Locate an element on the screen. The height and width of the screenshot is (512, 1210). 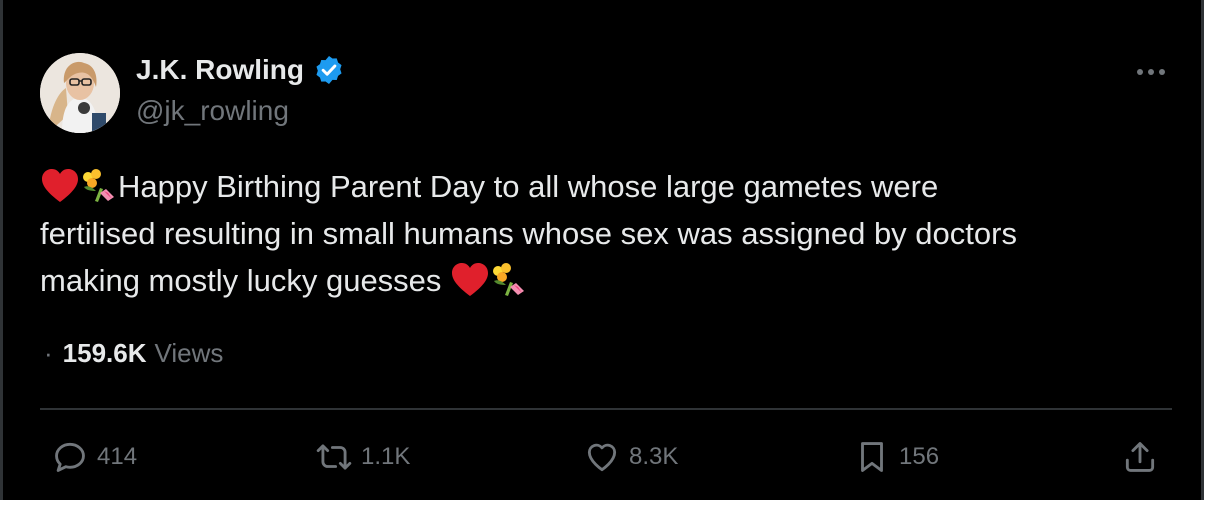
repost-button: 1.1K is located at coordinates (362, 457).